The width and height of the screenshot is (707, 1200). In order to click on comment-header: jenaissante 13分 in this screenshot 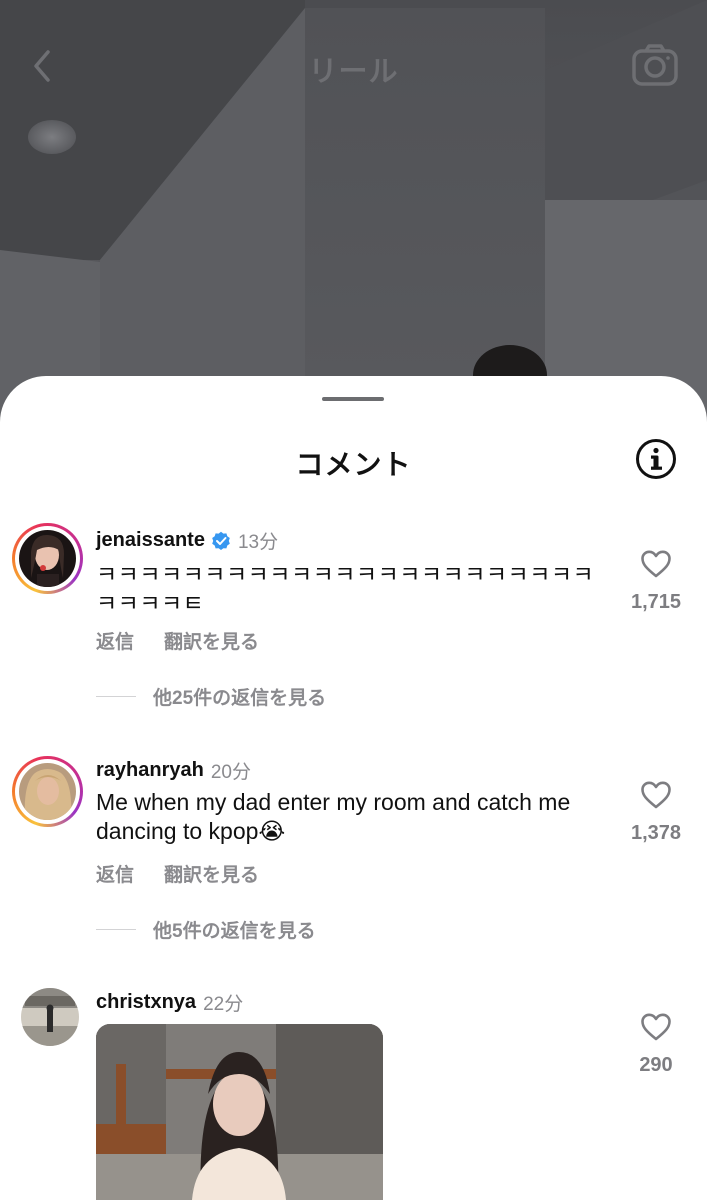, I will do `click(187, 540)`.